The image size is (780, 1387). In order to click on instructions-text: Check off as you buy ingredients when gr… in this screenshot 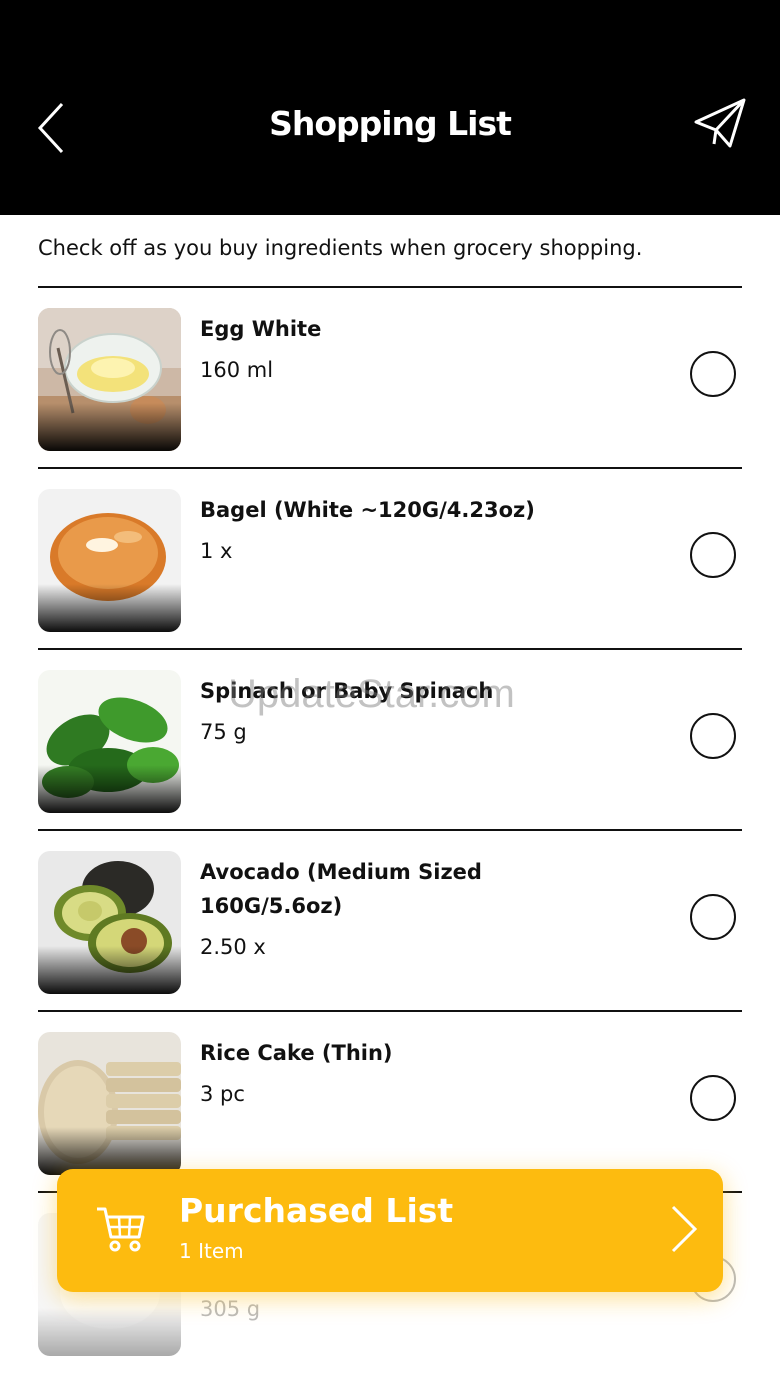, I will do `click(340, 248)`.